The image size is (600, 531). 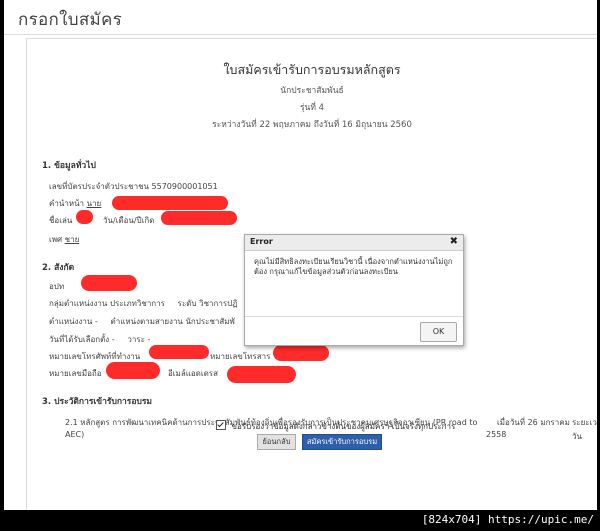 I want to click on level-label: ระดับ, so click(x=187, y=303).